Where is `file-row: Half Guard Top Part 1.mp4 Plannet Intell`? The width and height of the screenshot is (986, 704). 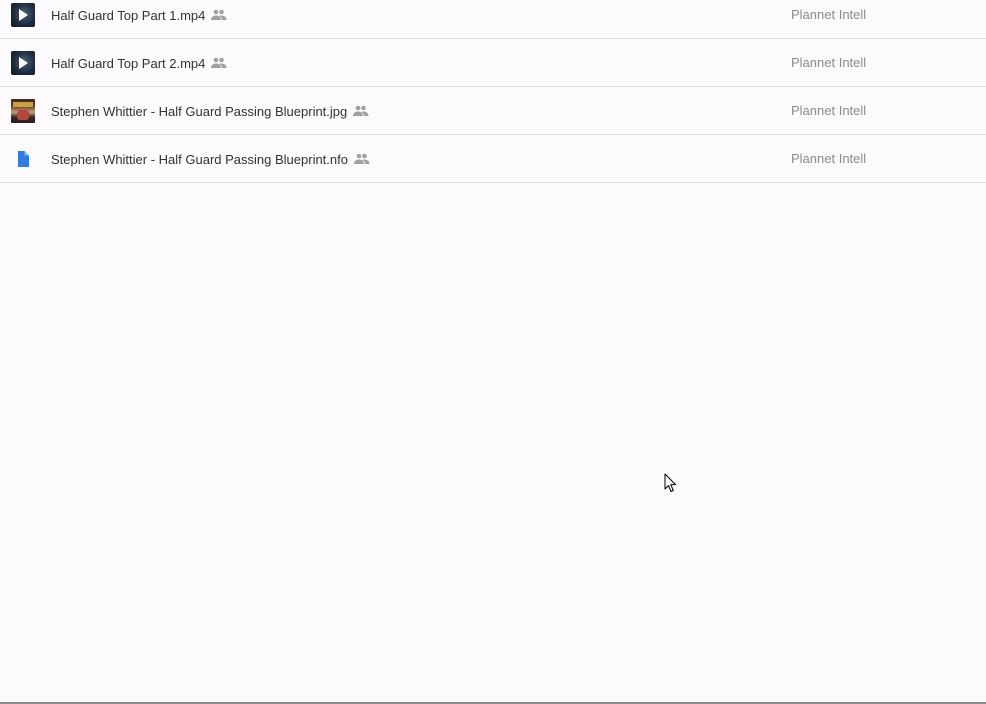 file-row: Half Guard Top Part 1.mp4 Plannet Intell is located at coordinates (493, 19).